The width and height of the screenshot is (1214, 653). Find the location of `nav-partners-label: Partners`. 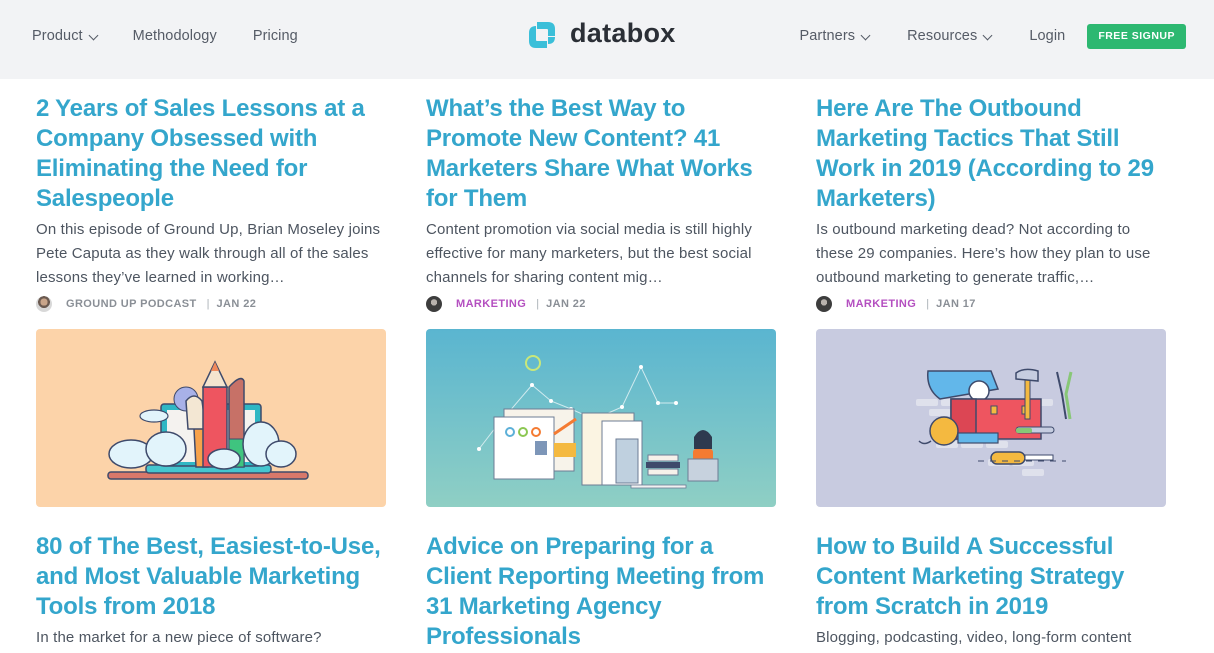

nav-partners-label: Partners is located at coordinates (827, 36).